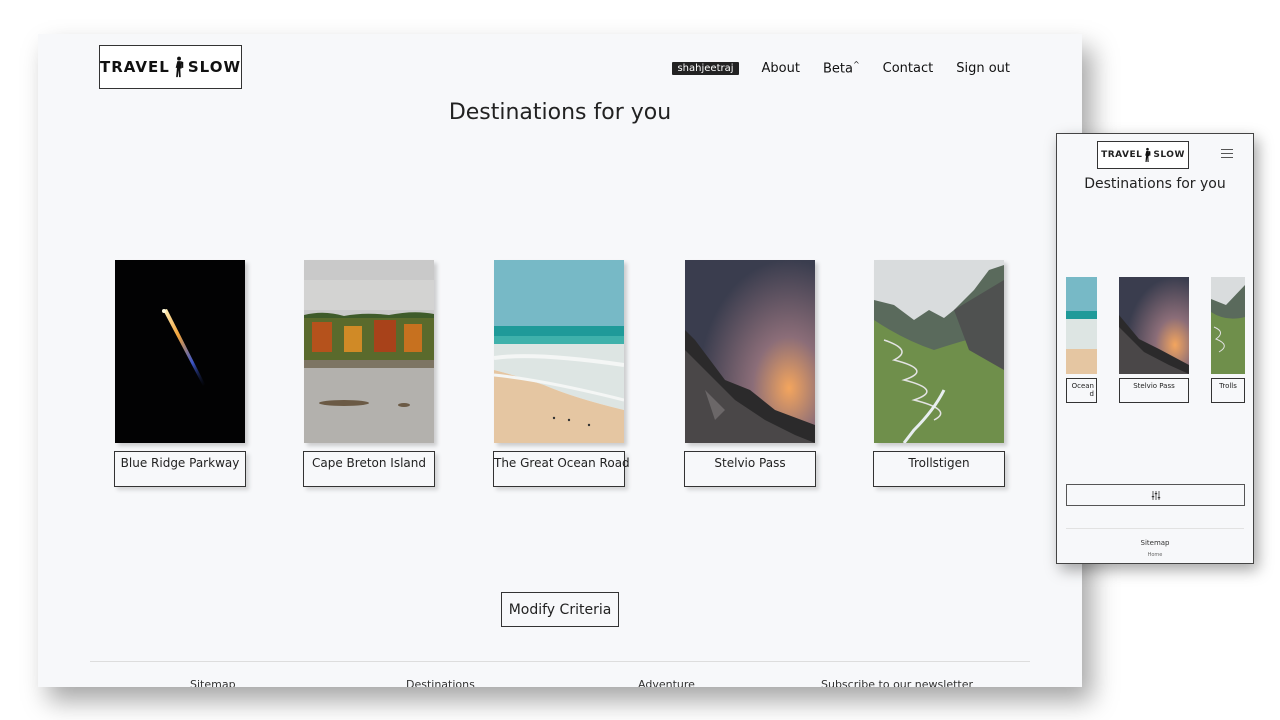  I want to click on destination-card: Trolls, so click(1228, 340).